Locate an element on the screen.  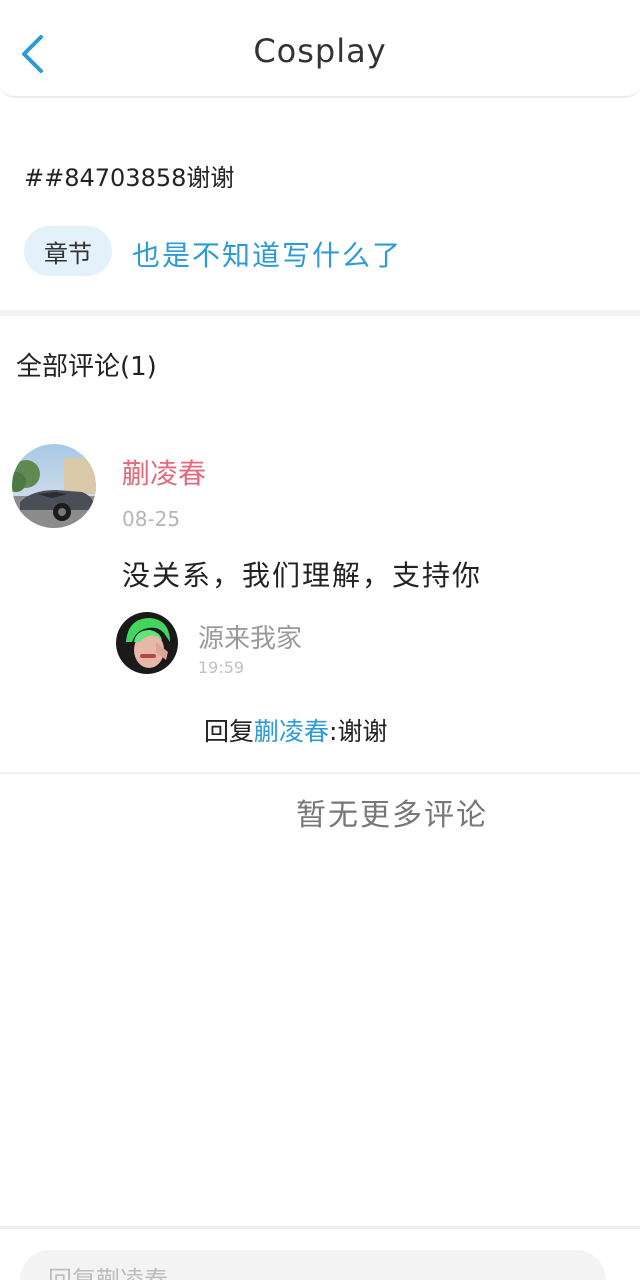
avatar is located at coordinates (54, 486).